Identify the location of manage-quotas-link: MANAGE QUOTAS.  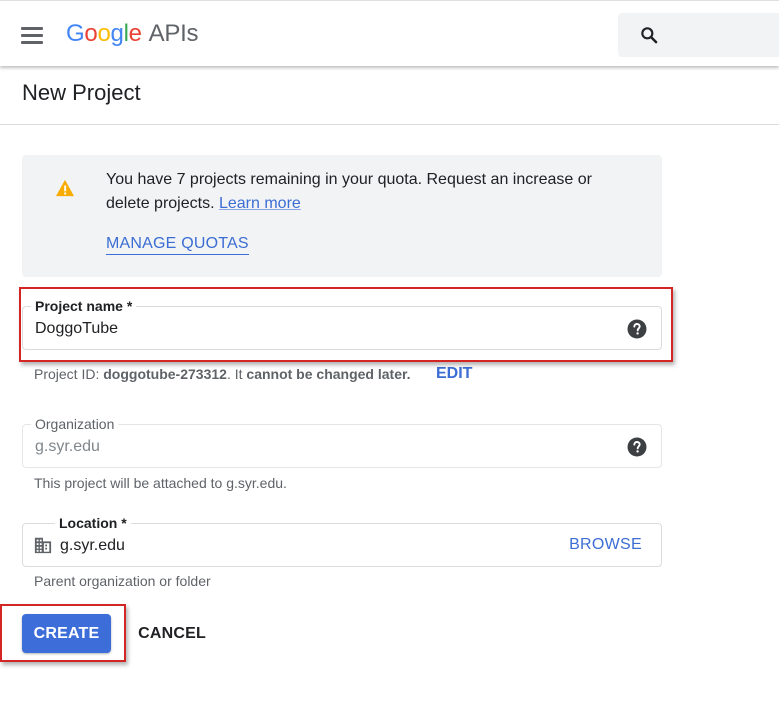
(177, 245).